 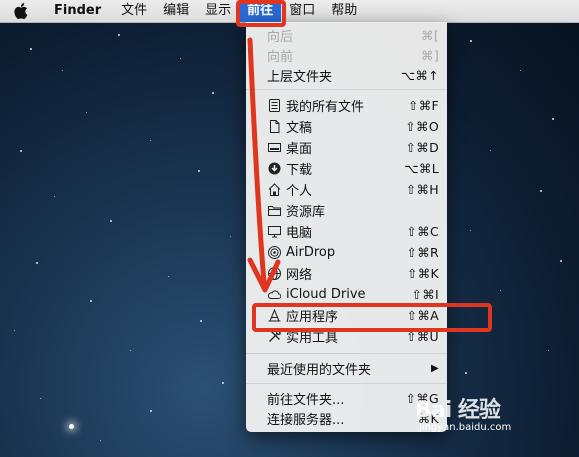 What do you see at coordinates (465, 427) in the screenshot?
I see `watermark-url: jingyan.baidu.com` at bounding box center [465, 427].